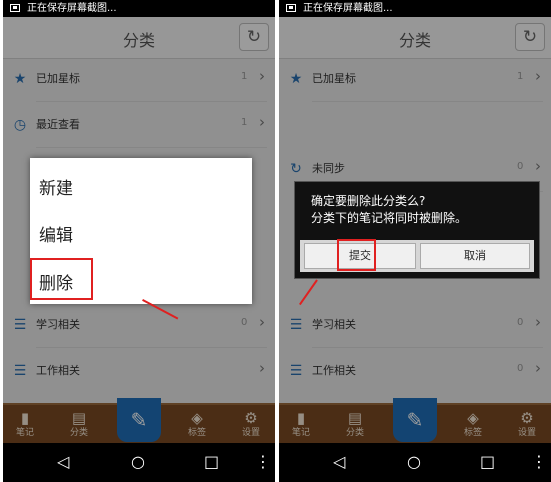  Describe the element at coordinates (475, 256) in the screenshot. I see `cancel-button: 取消` at that location.